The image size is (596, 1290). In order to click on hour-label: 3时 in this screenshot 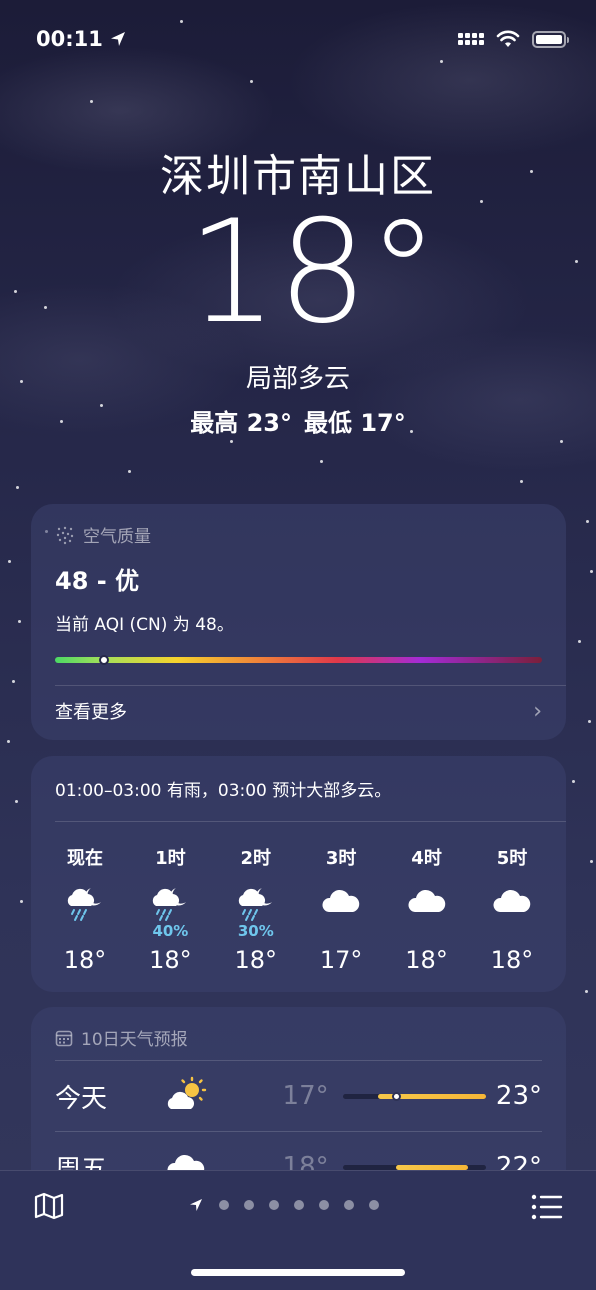, I will do `click(341, 858)`.